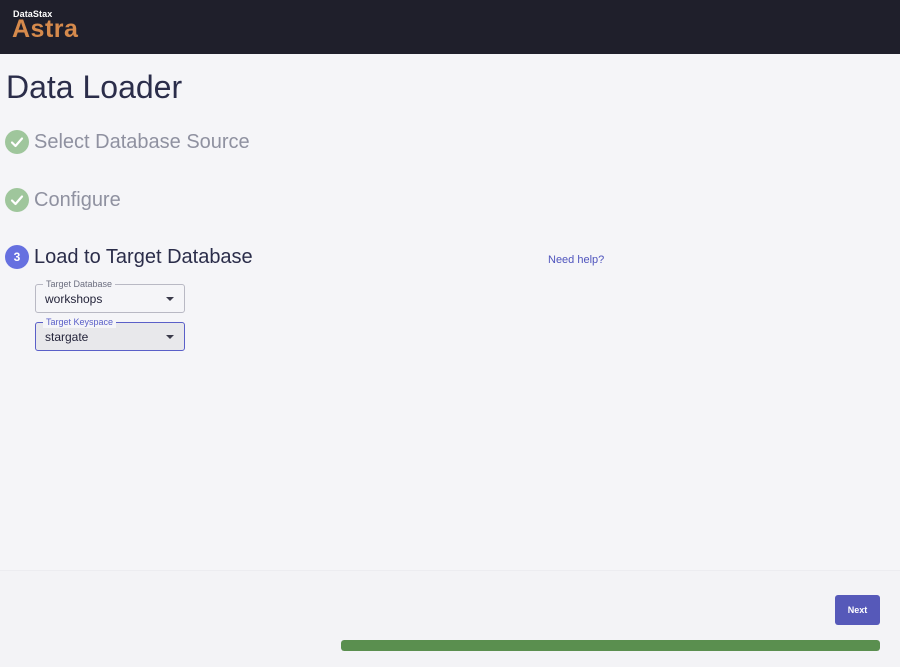 The width and height of the screenshot is (900, 667). What do you see at coordinates (80, 322) in the screenshot?
I see `target-keyspace-label: Target Keyspace` at bounding box center [80, 322].